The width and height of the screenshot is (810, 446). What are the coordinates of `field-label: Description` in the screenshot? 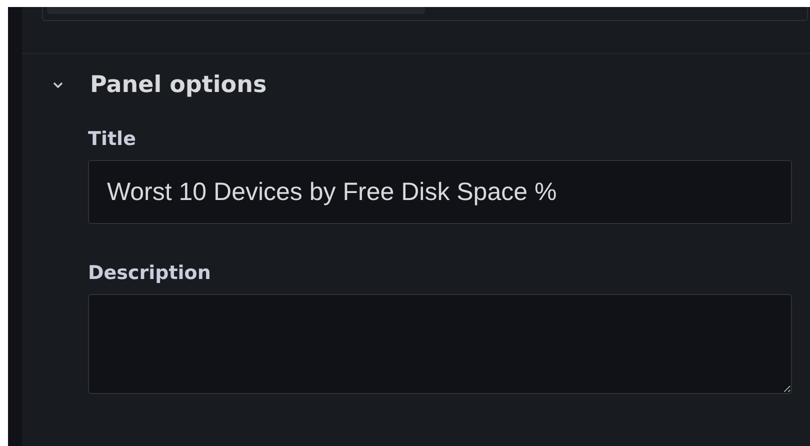 It's located at (150, 273).